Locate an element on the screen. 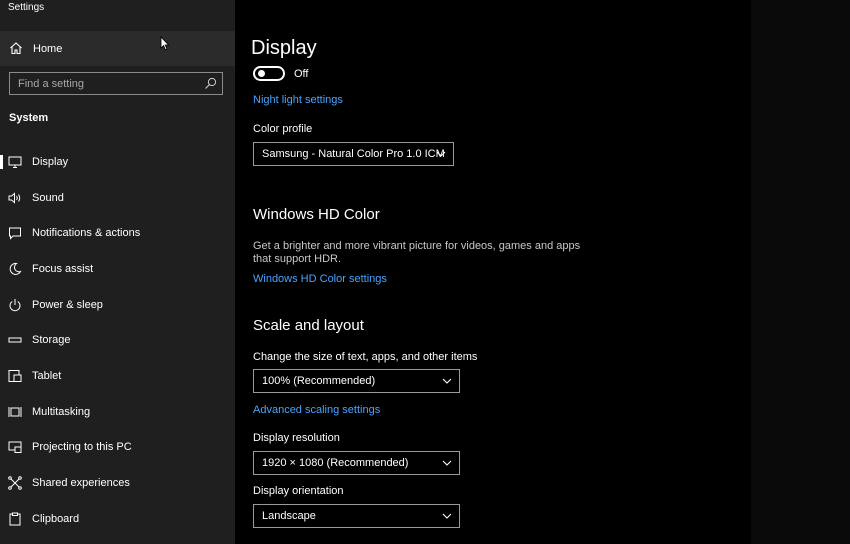 This screenshot has height=544, width=850. resolution-value: 1920 × 1080 (Recommended) is located at coordinates (335, 463).